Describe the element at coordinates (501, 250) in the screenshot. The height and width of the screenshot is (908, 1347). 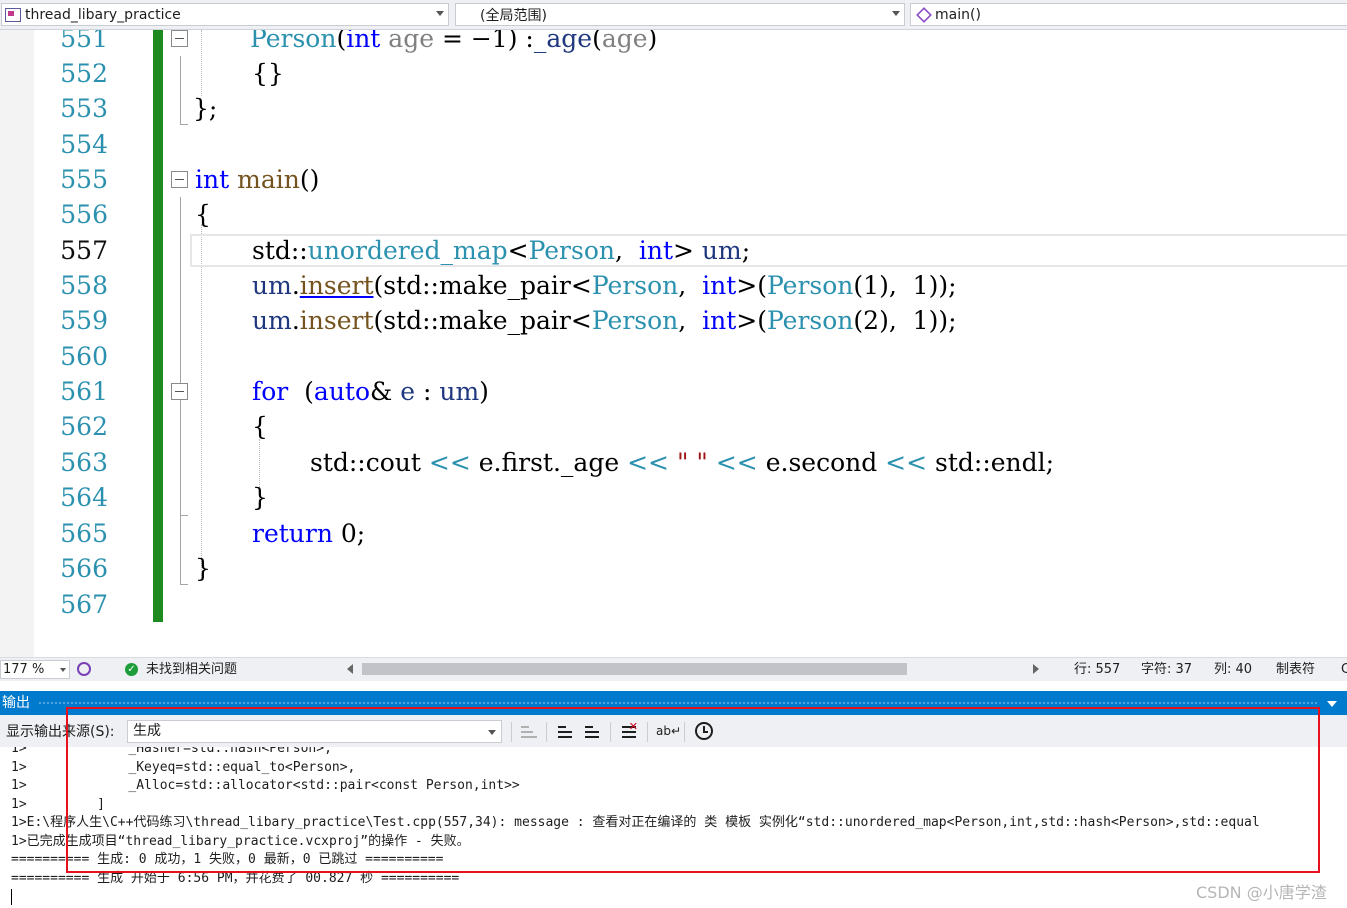
I see `code-text: std::unordered_map<Person, int> um;` at that location.